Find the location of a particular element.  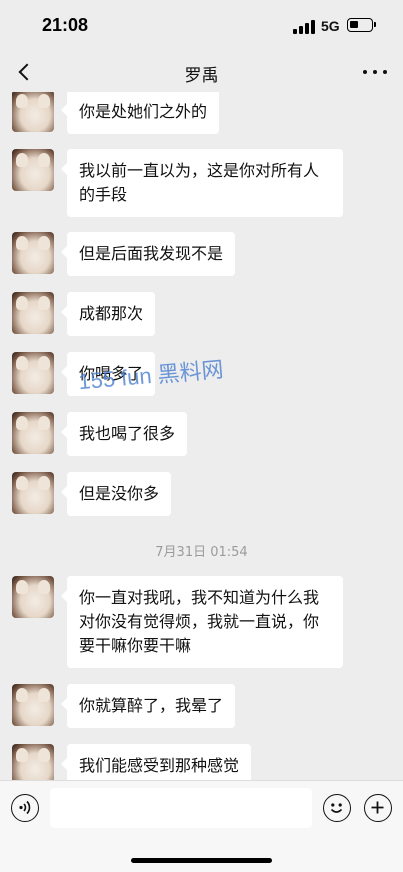

battery-icon is located at coordinates (361, 25).